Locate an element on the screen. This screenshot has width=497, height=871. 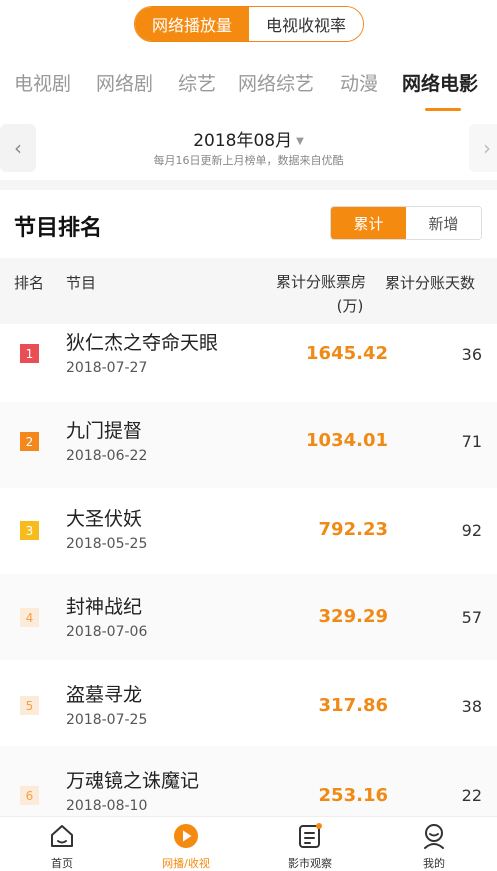
release-date: 2018-08-10 is located at coordinates (107, 806).